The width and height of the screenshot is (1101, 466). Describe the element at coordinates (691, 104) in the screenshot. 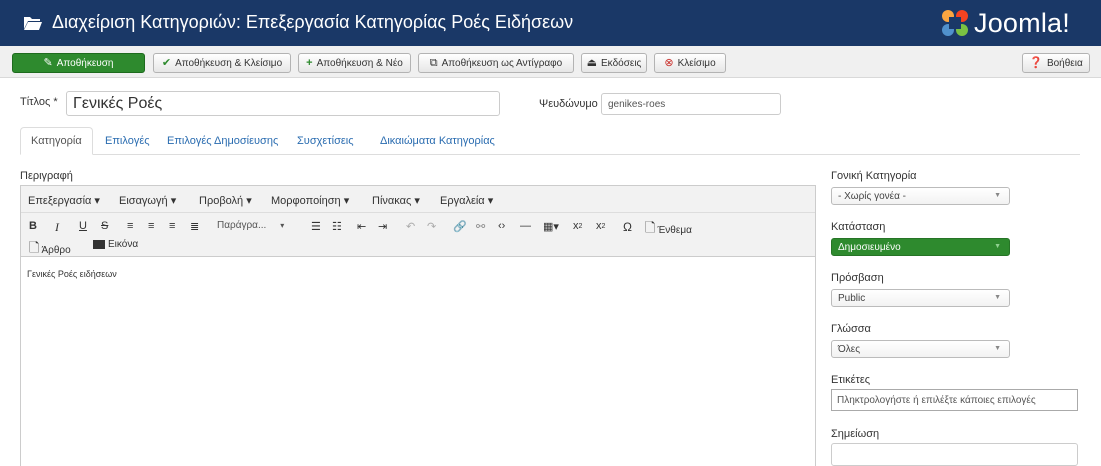

I see `alias-input: genikes-roes` at that location.